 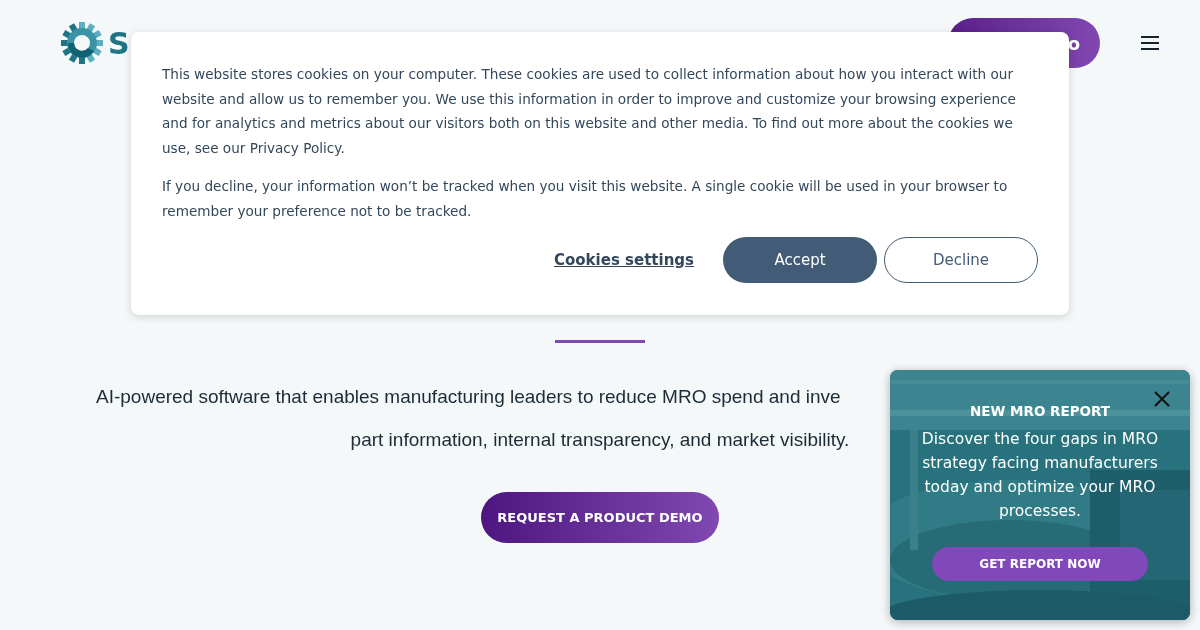 What do you see at coordinates (600, 517) in the screenshot?
I see `demo-button: REQUEST A PRODUCT DEMO` at bounding box center [600, 517].